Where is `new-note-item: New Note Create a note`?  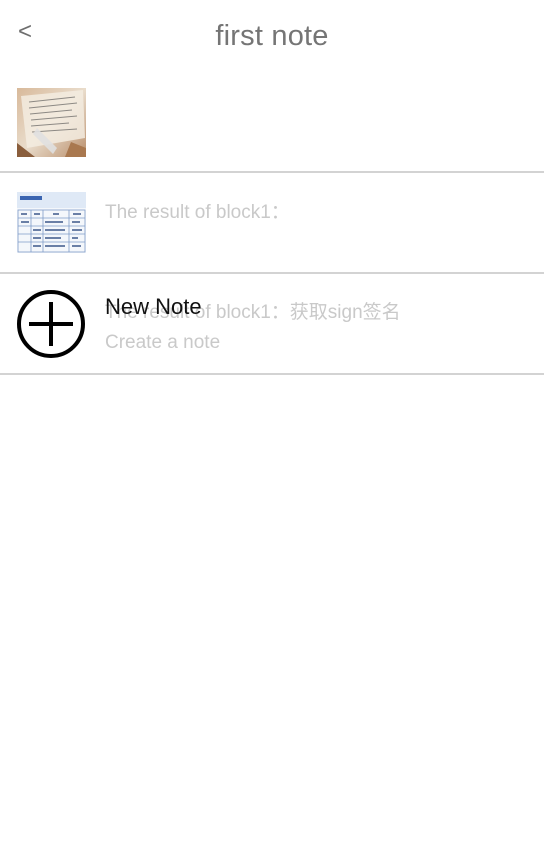
new-note-item: New Note Create a note is located at coordinates (272, 324).